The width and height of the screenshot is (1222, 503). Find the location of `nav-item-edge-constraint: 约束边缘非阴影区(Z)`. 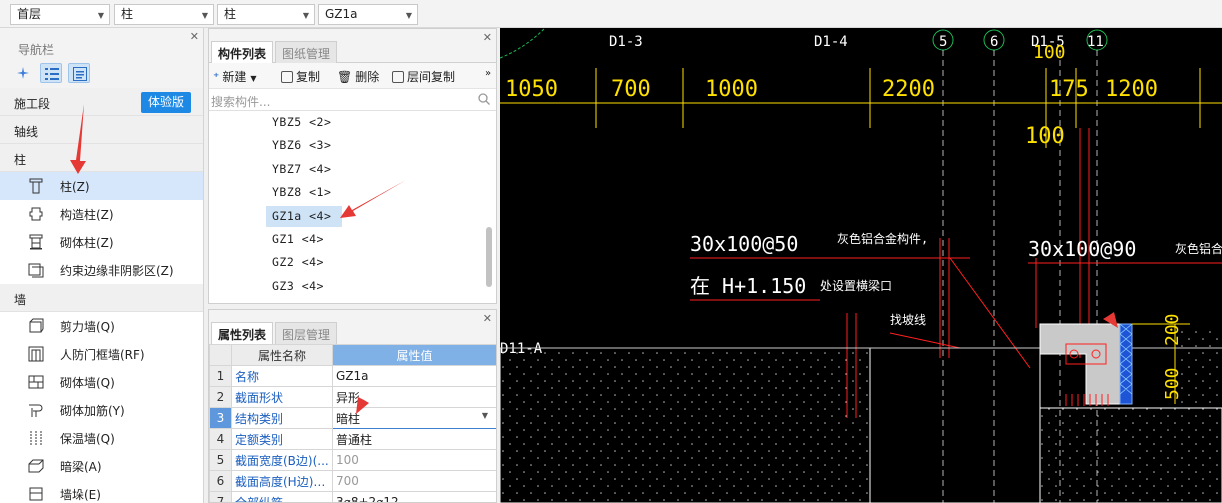

nav-item-edge-constraint: 约束边缘非阴影区(Z) is located at coordinates (101, 270).